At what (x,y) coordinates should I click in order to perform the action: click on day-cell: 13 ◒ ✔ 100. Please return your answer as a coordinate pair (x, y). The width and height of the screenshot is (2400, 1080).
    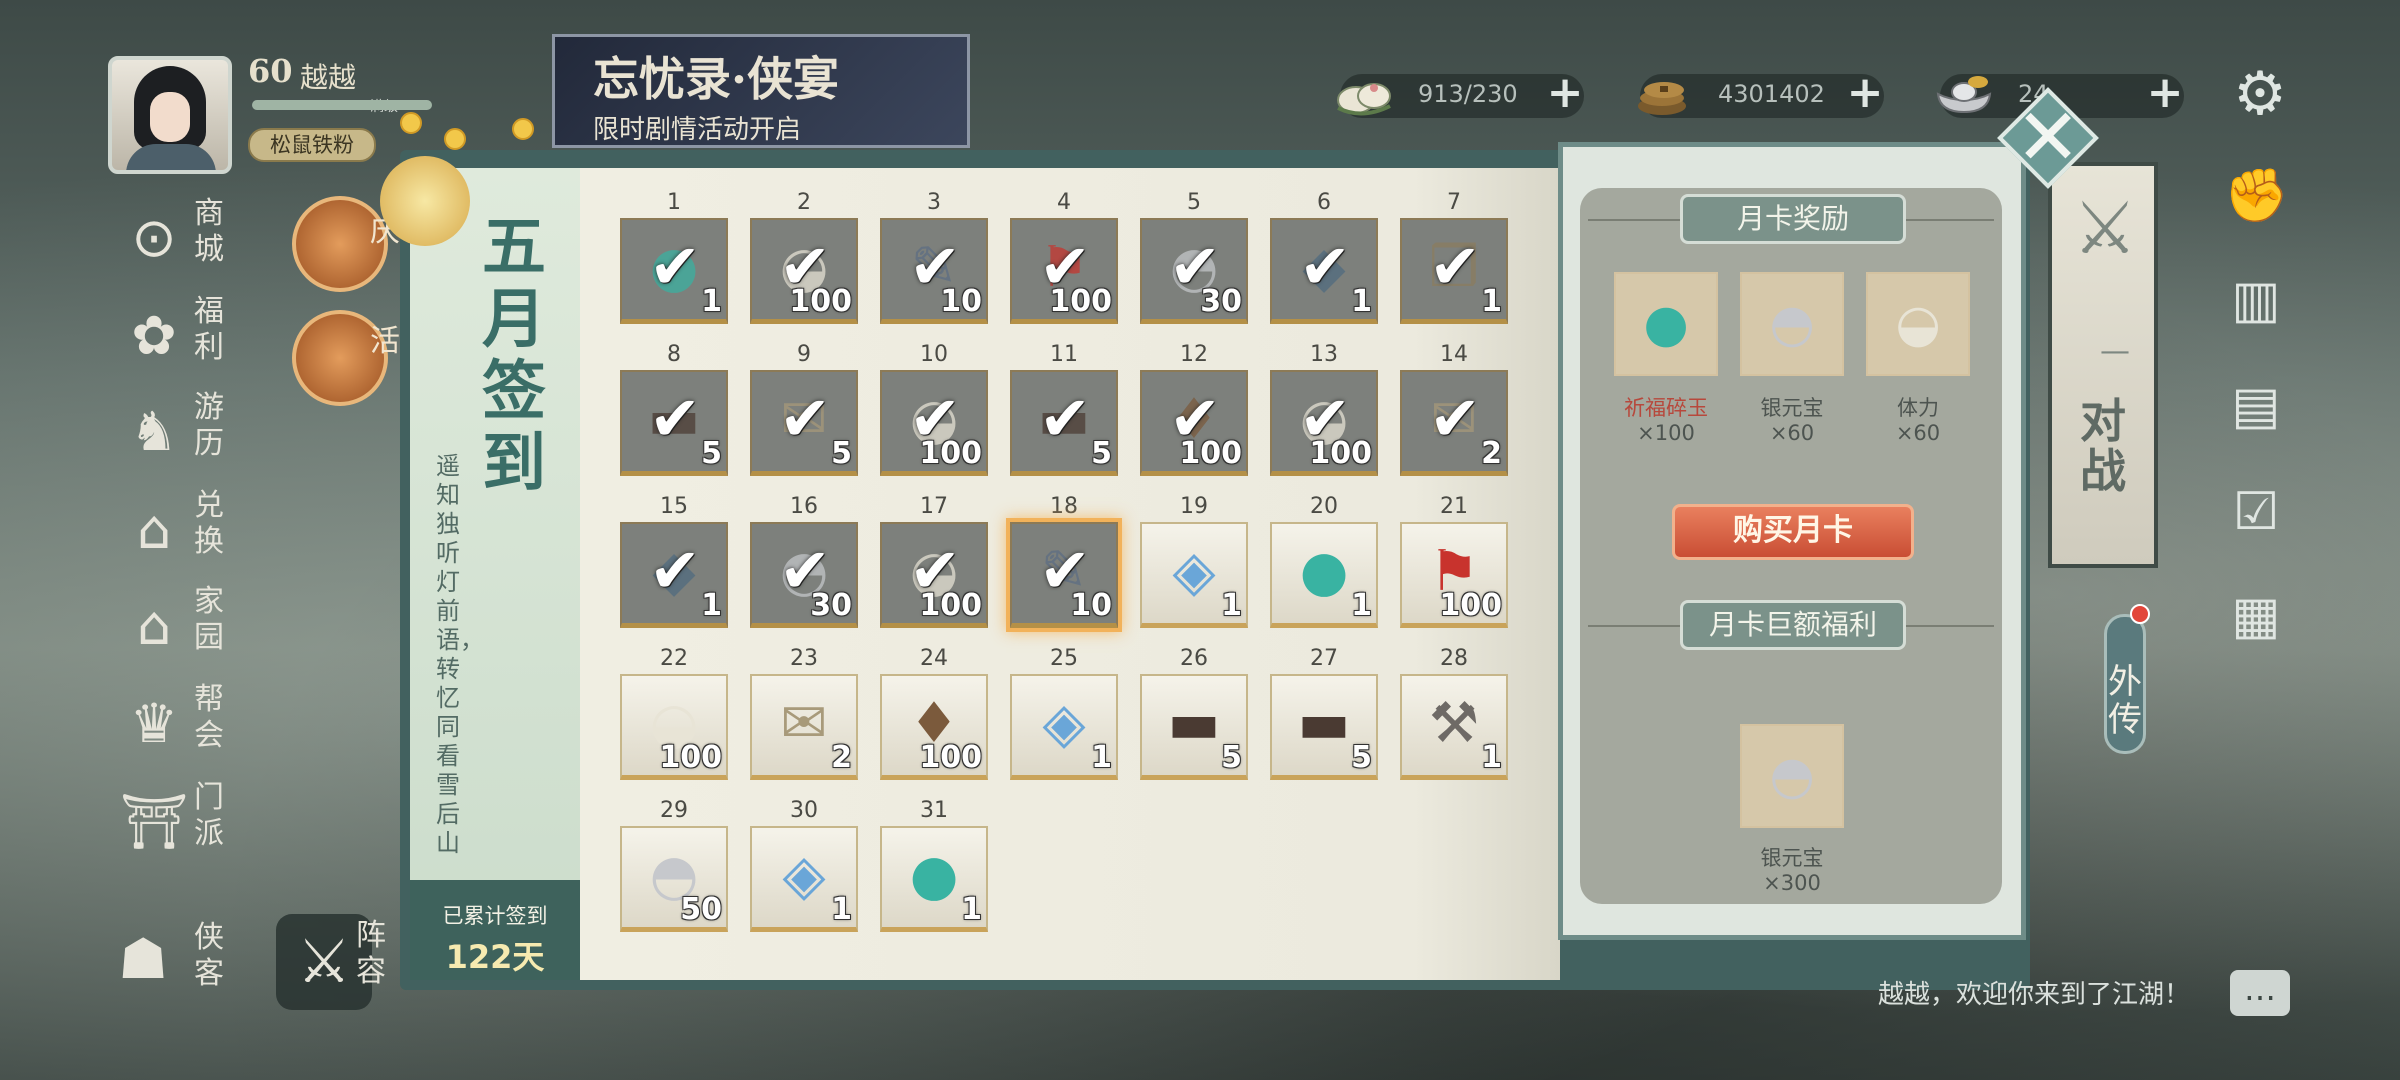
    Looking at the image, I should click on (1324, 411).